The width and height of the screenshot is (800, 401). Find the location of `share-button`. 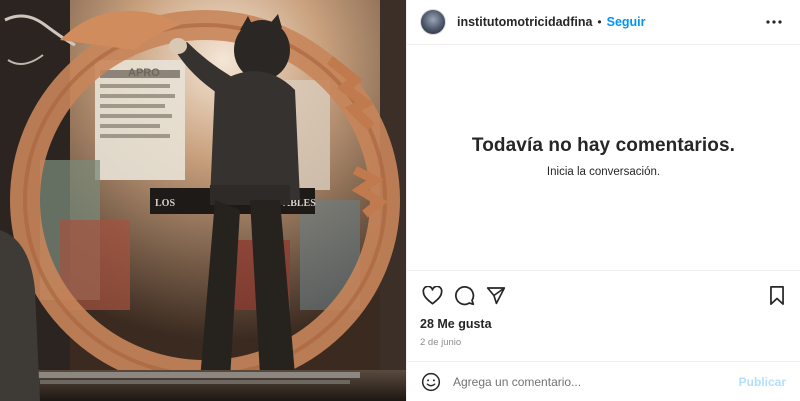

share-button is located at coordinates (496, 295).